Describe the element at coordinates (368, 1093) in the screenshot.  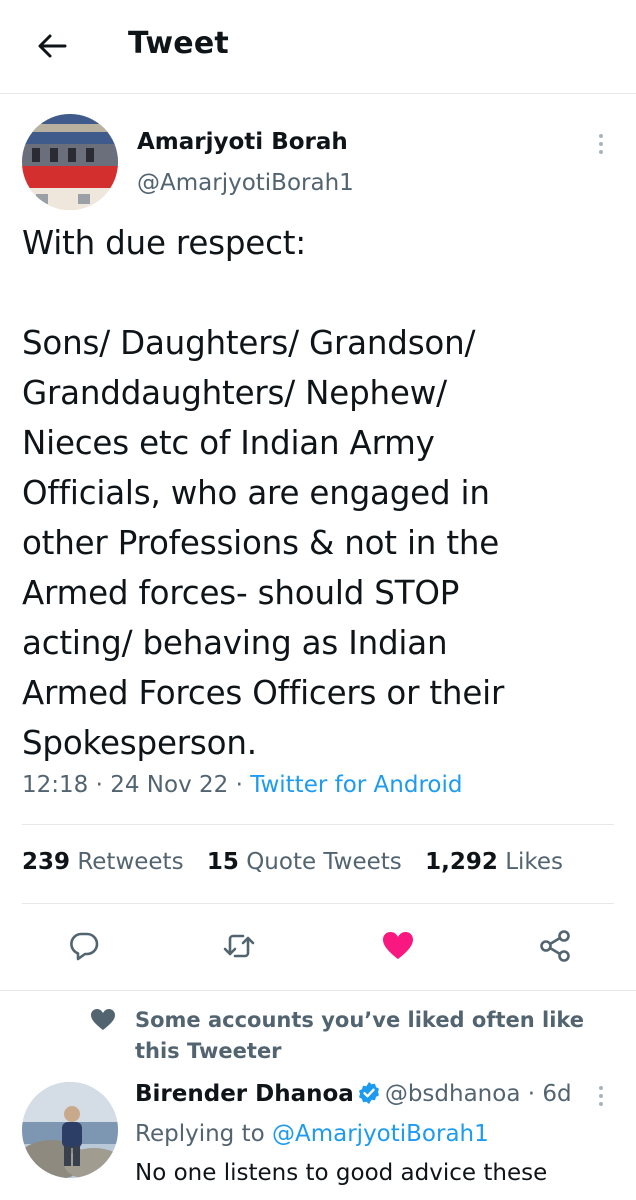
I see `verified-badge-icon` at that location.